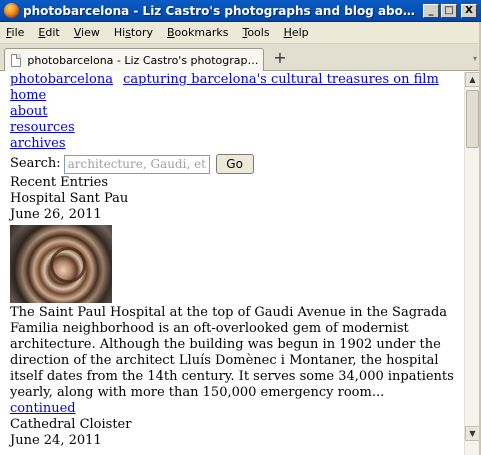  What do you see at coordinates (469, 10) in the screenshot?
I see `close-button: X` at bounding box center [469, 10].